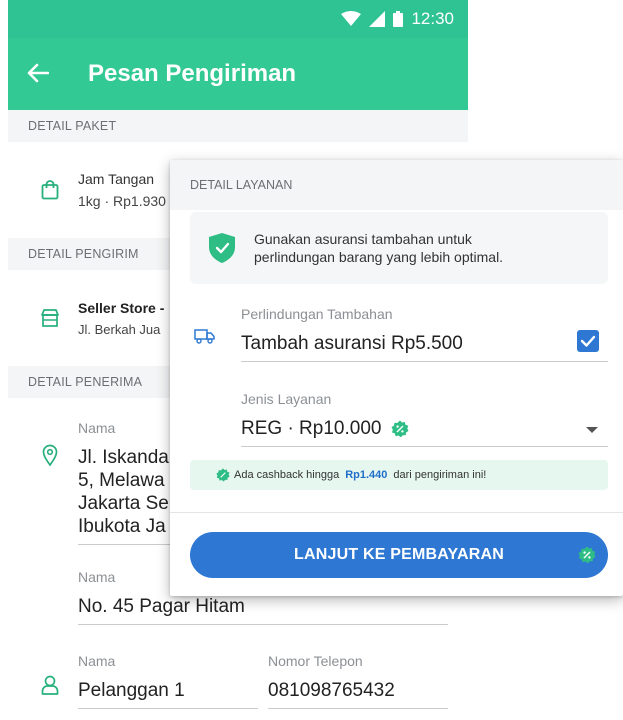 This screenshot has width=623, height=720. I want to click on dropdown-arrow-icon, so click(592, 430).